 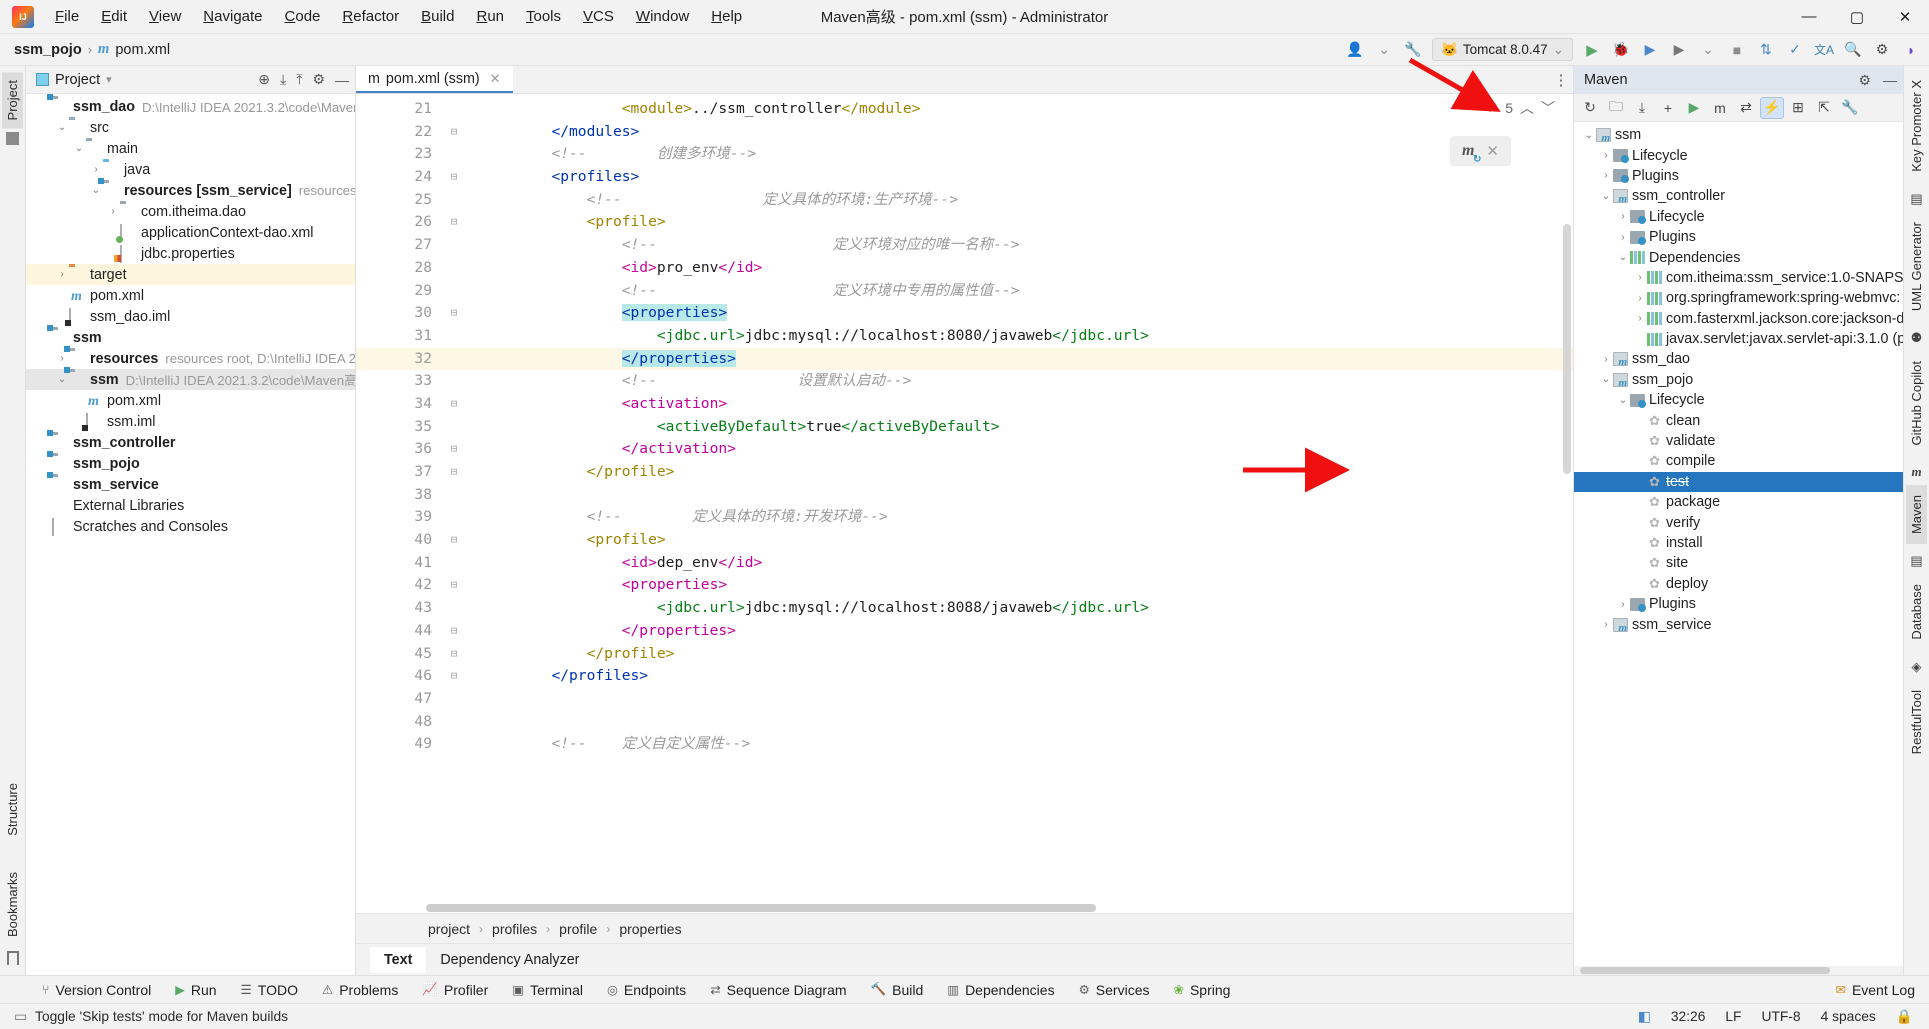 I want to click on inspection-widget: ✔ 5 ︿ ﹀, so click(x=1520, y=108).